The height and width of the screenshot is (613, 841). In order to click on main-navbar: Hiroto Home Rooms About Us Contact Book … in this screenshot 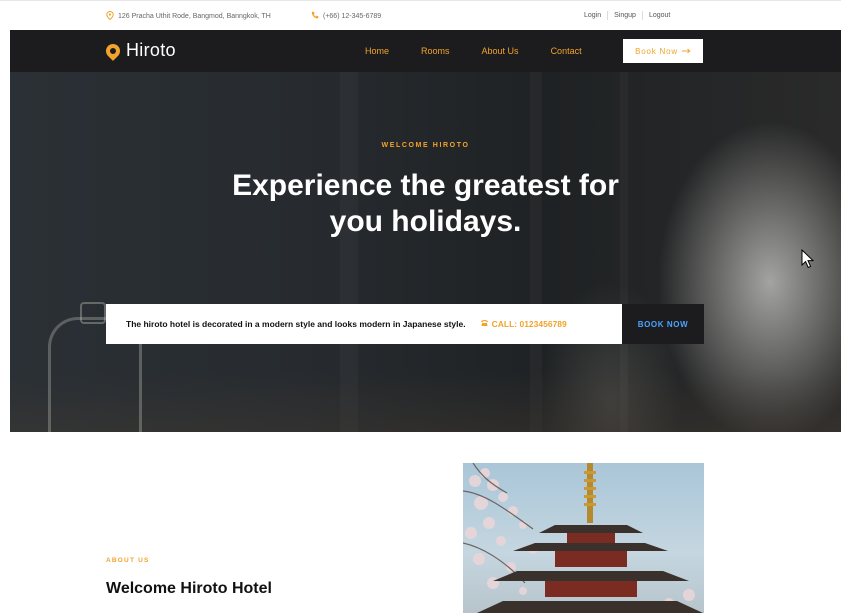, I will do `click(425, 51)`.